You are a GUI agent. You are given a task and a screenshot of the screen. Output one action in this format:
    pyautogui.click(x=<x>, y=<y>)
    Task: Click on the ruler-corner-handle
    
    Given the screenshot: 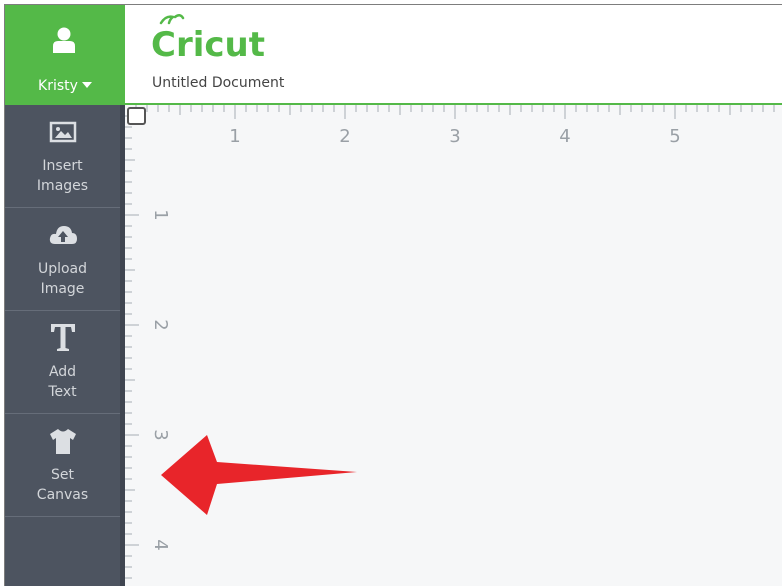 What is the action you would take?
    pyautogui.click(x=136, y=116)
    